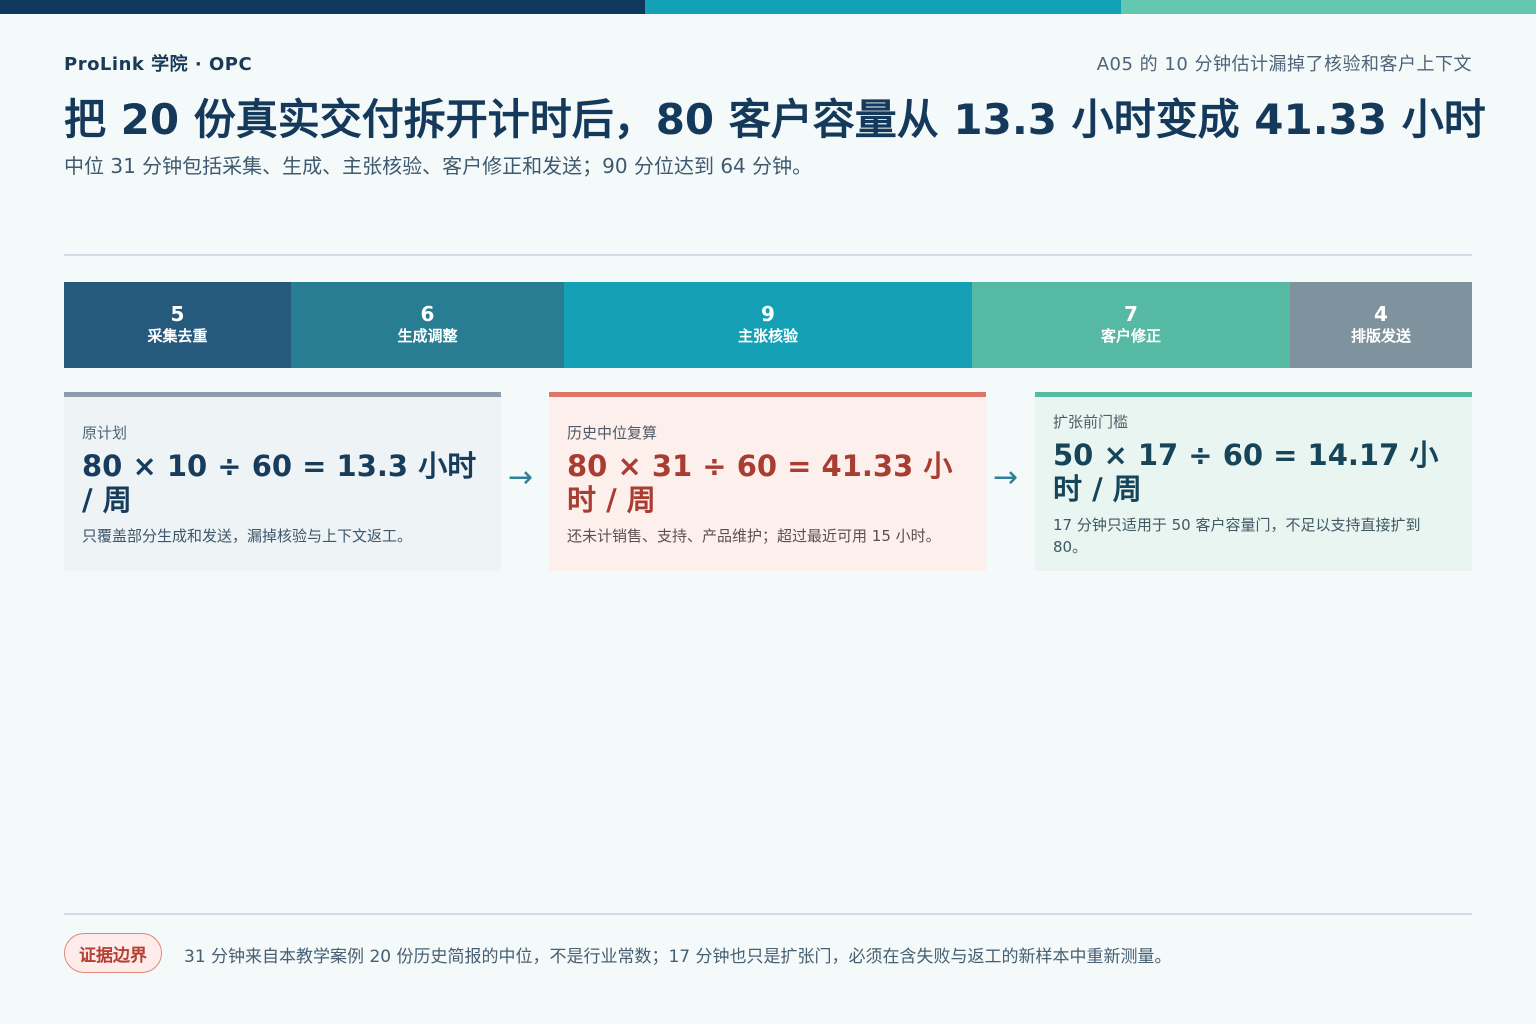 The image size is (1536, 1024). Describe the element at coordinates (1091, 421) in the screenshot. I see `card-label: 扩张前门槛` at that location.